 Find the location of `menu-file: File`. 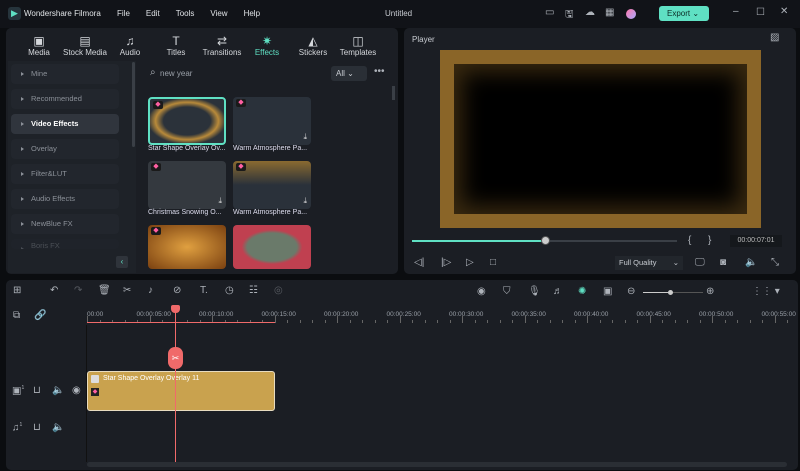

menu-file: File is located at coordinates (123, 13).